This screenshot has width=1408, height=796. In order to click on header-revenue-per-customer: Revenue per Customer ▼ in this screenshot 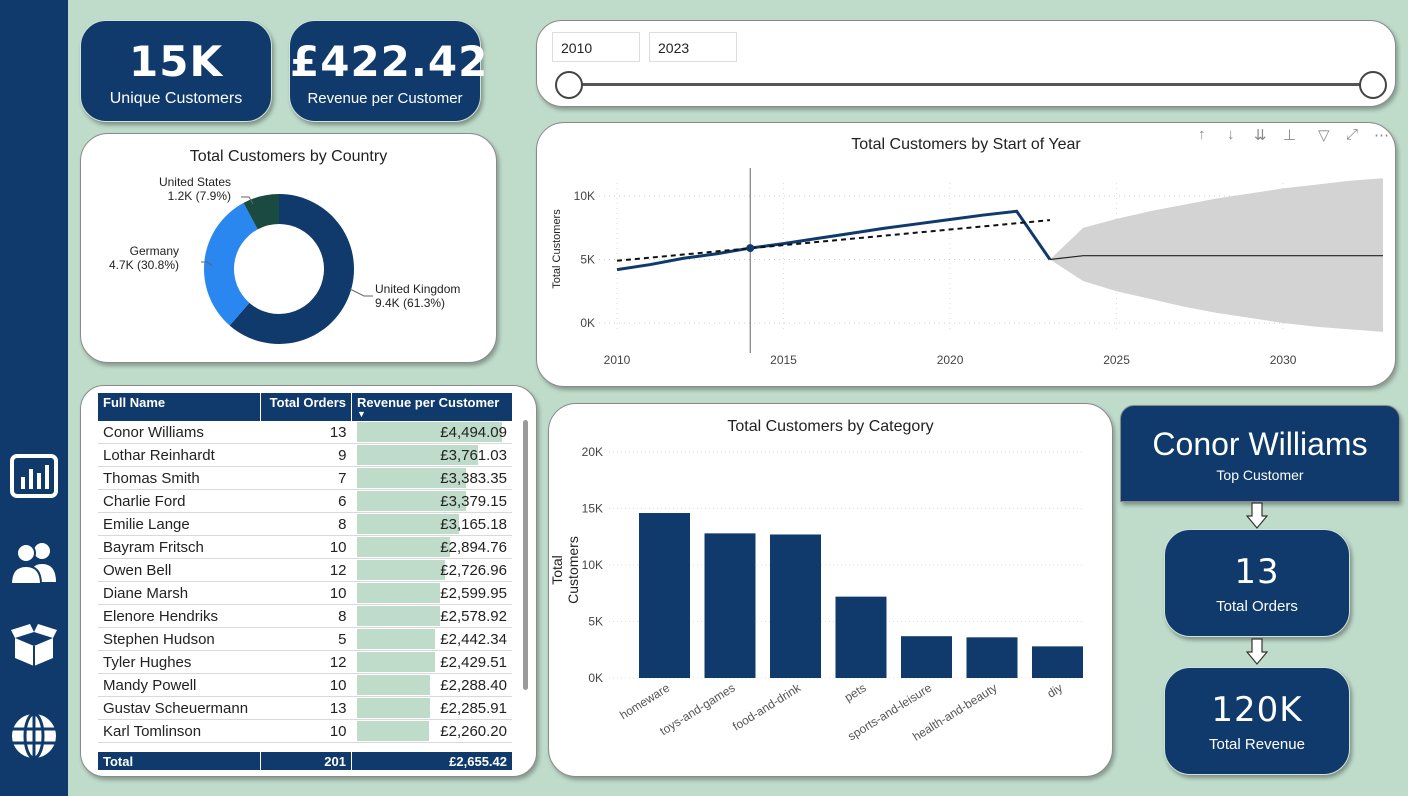, I will do `click(431, 407)`.